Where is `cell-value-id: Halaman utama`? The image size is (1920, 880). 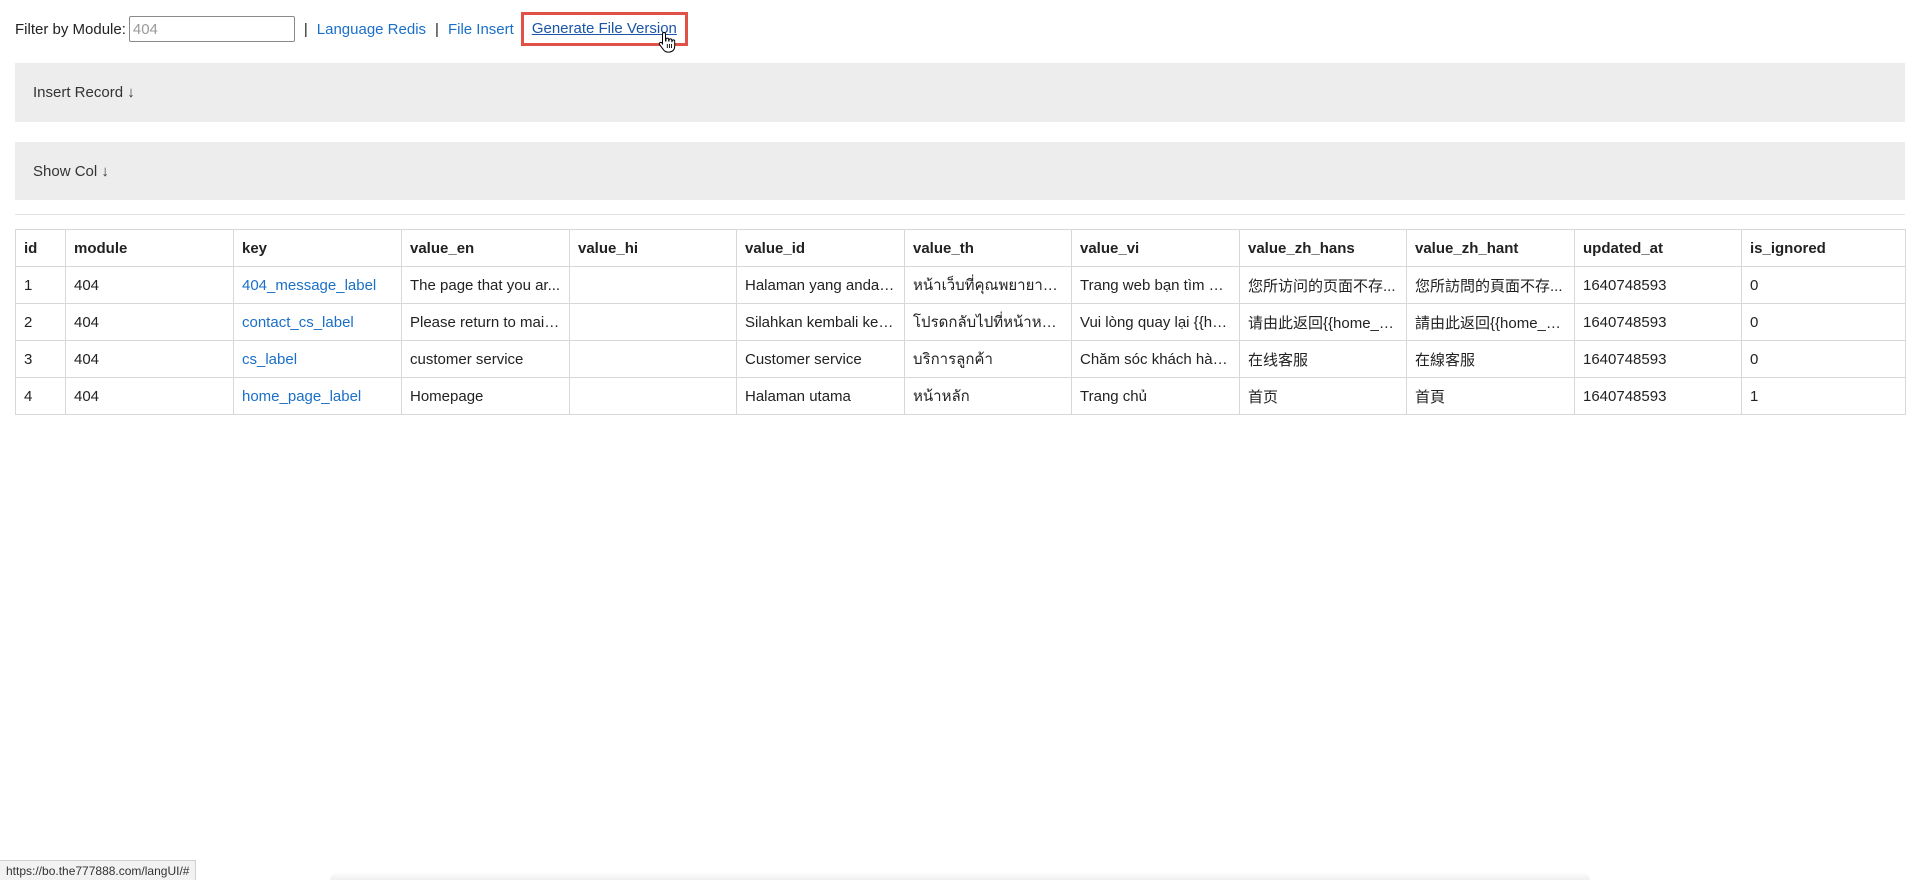 cell-value-id: Halaman utama is located at coordinates (820, 396).